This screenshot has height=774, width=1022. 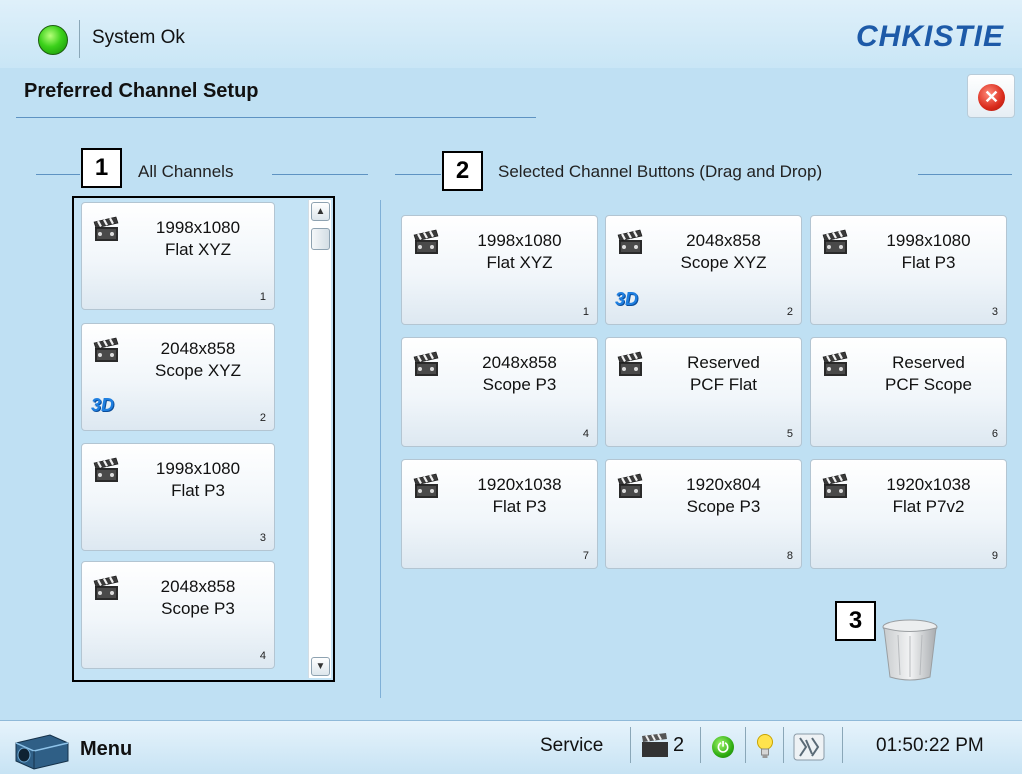 I want to click on power-icon: ⏻, so click(x=723, y=747).